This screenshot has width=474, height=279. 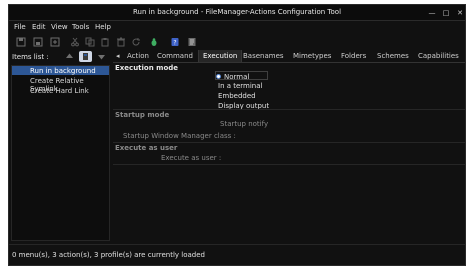 What do you see at coordinates (59, 27) in the screenshot?
I see `menu-view: View` at bounding box center [59, 27].